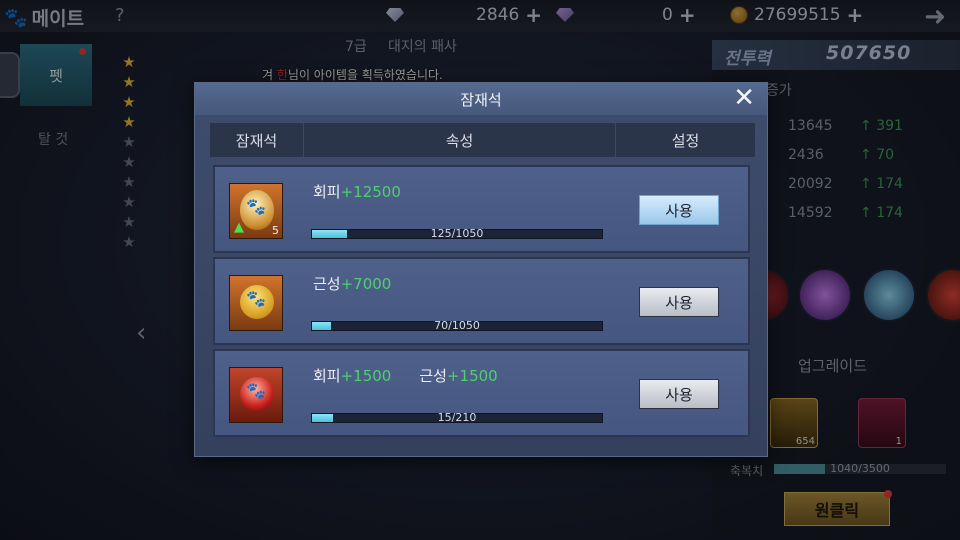 Image resolution: width=960 pixels, height=540 pixels. Describe the element at coordinates (481, 209) in the screenshot. I see `table-row: 🐾 ▲ 5 회피+12500 125/1050 사용` at that location.